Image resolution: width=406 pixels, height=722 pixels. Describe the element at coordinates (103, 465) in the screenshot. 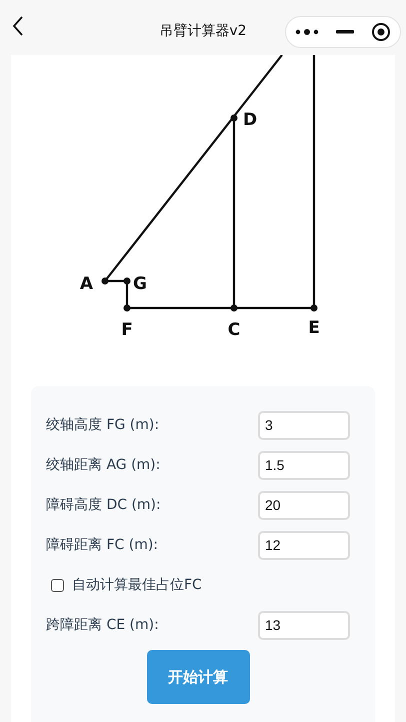

I see `field-label: 绞轴距离 AG (m):` at that location.